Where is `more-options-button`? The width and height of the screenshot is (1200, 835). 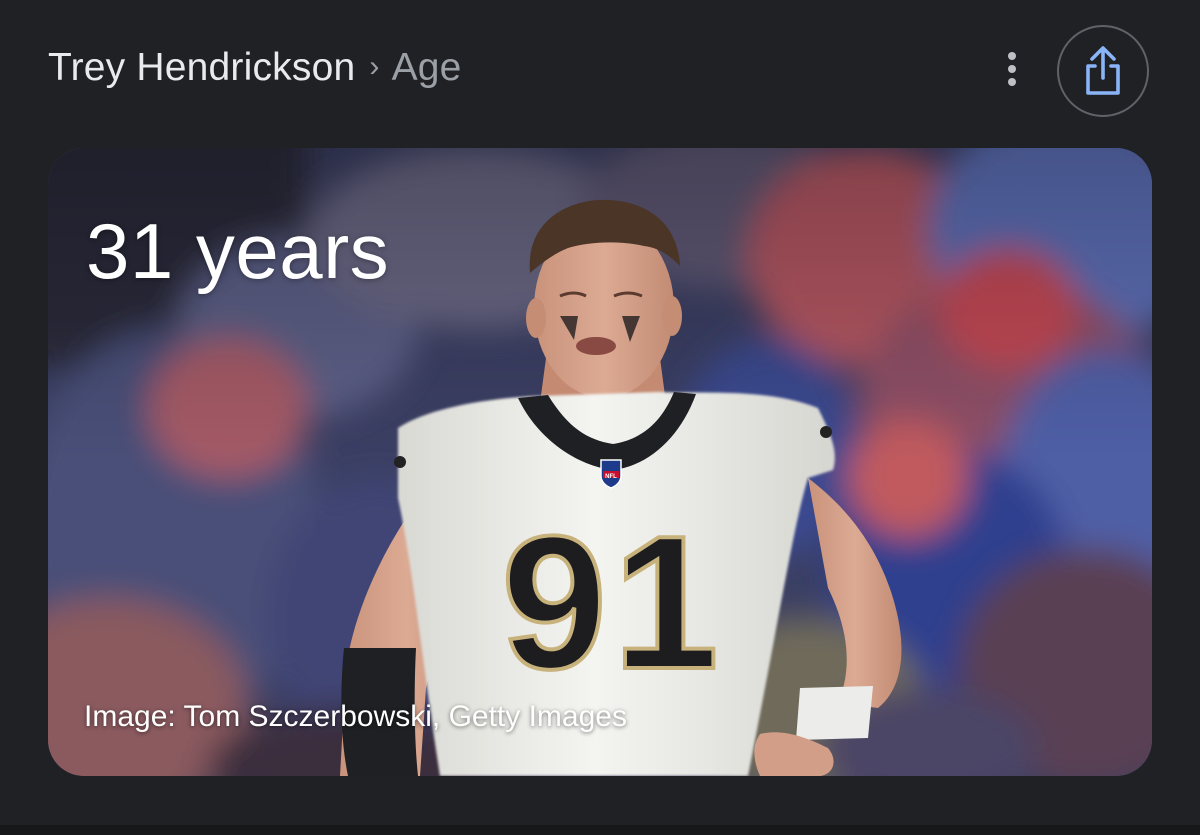 more-options-button is located at coordinates (1012, 69).